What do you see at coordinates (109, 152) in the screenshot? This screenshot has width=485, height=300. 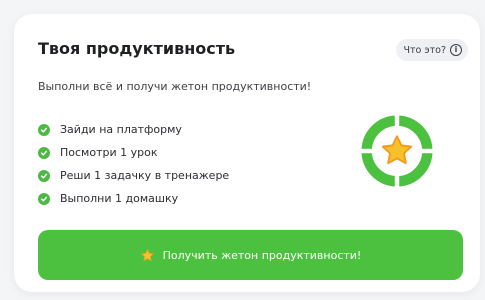 I see `task-label: Посмотри 1 урок` at bounding box center [109, 152].